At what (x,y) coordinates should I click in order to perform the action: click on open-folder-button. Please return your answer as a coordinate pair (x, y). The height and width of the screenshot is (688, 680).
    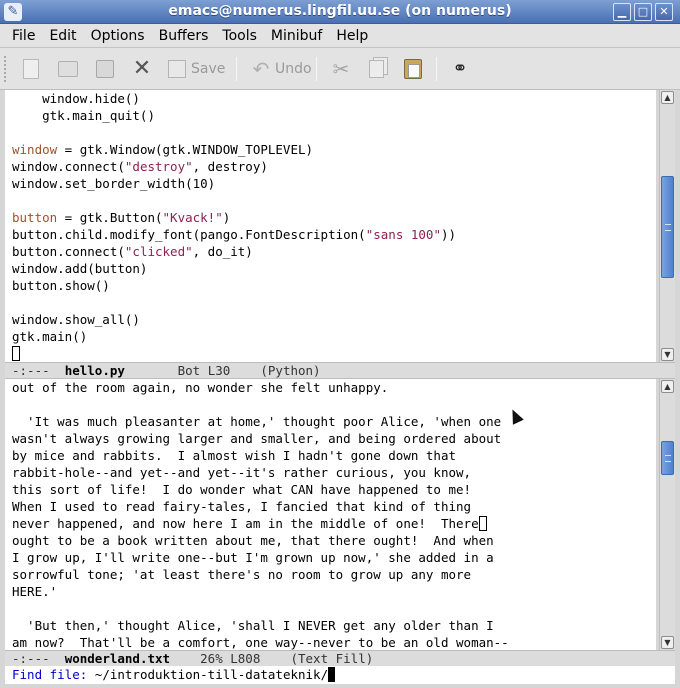
    Looking at the image, I should click on (68, 69).